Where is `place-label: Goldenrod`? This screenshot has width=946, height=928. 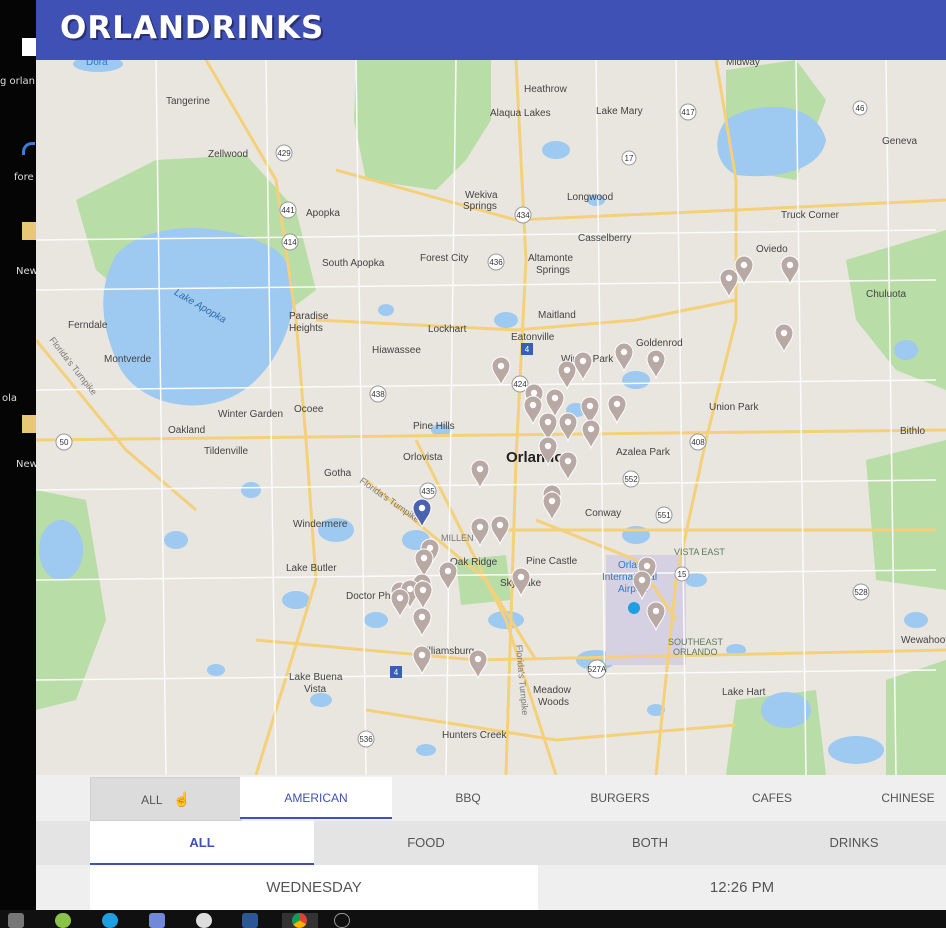 place-label: Goldenrod is located at coordinates (659, 343).